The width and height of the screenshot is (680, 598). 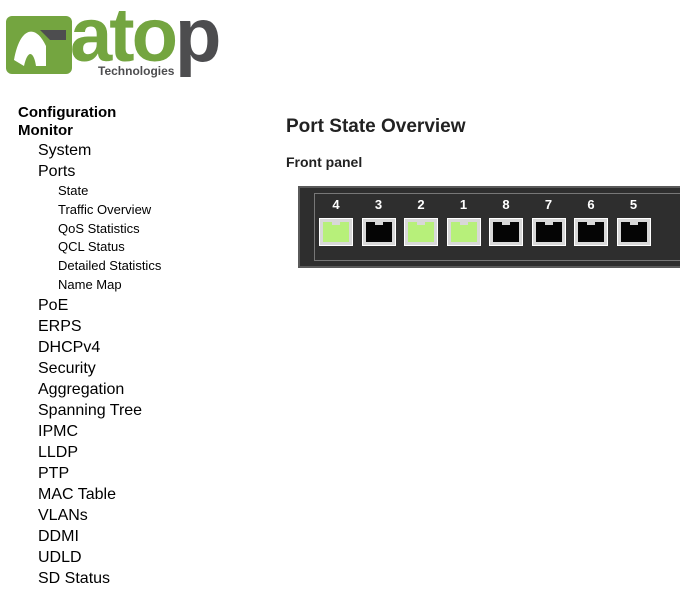 What do you see at coordinates (378, 204) in the screenshot?
I see `port-number: 3` at bounding box center [378, 204].